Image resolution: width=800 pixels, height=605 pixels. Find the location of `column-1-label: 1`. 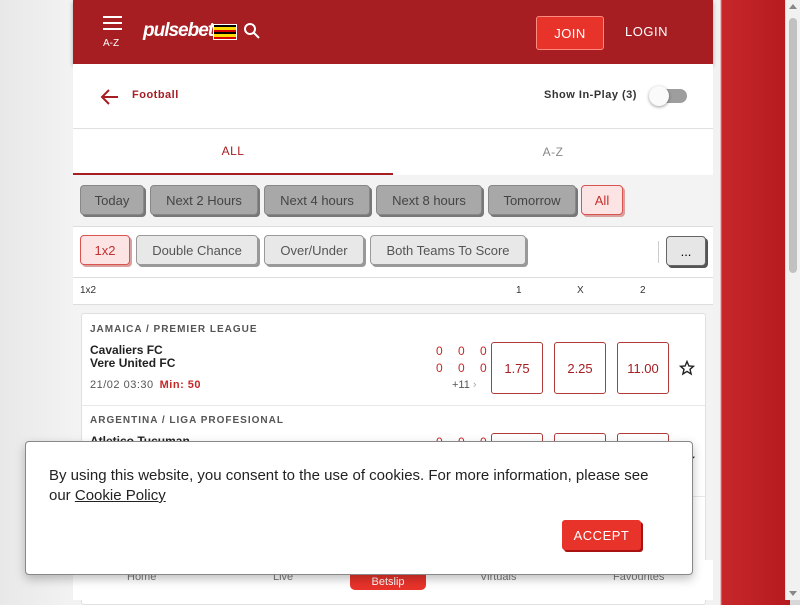

column-1-label: 1 is located at coordinates (519, 290).